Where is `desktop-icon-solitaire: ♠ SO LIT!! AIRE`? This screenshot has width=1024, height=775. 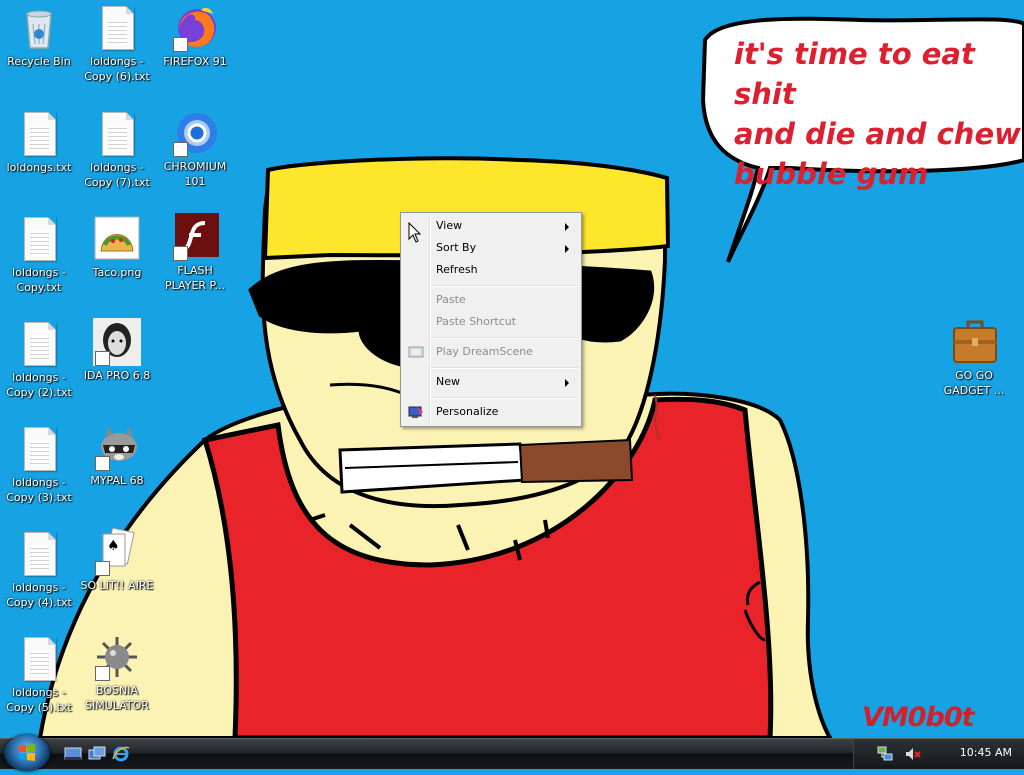
desktop-icon-solitaire: ♠ SO LIT!! AIRE is located at coordinates (117, 560).